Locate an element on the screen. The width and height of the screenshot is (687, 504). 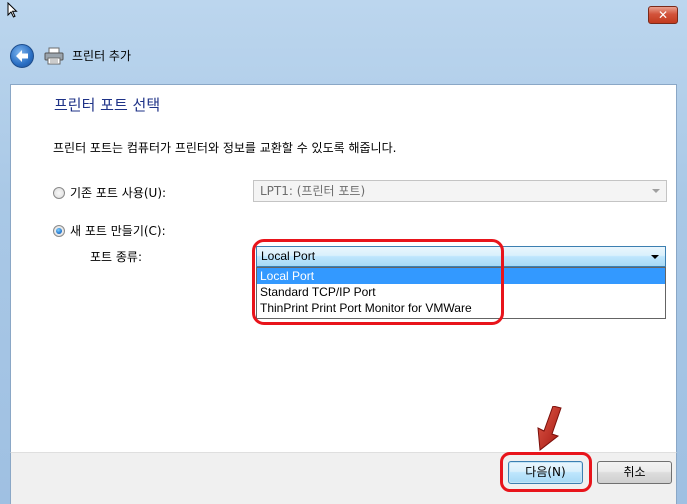
existing-port-value: LPT1: (프린터 포트) is located at coordinates (313, 191).